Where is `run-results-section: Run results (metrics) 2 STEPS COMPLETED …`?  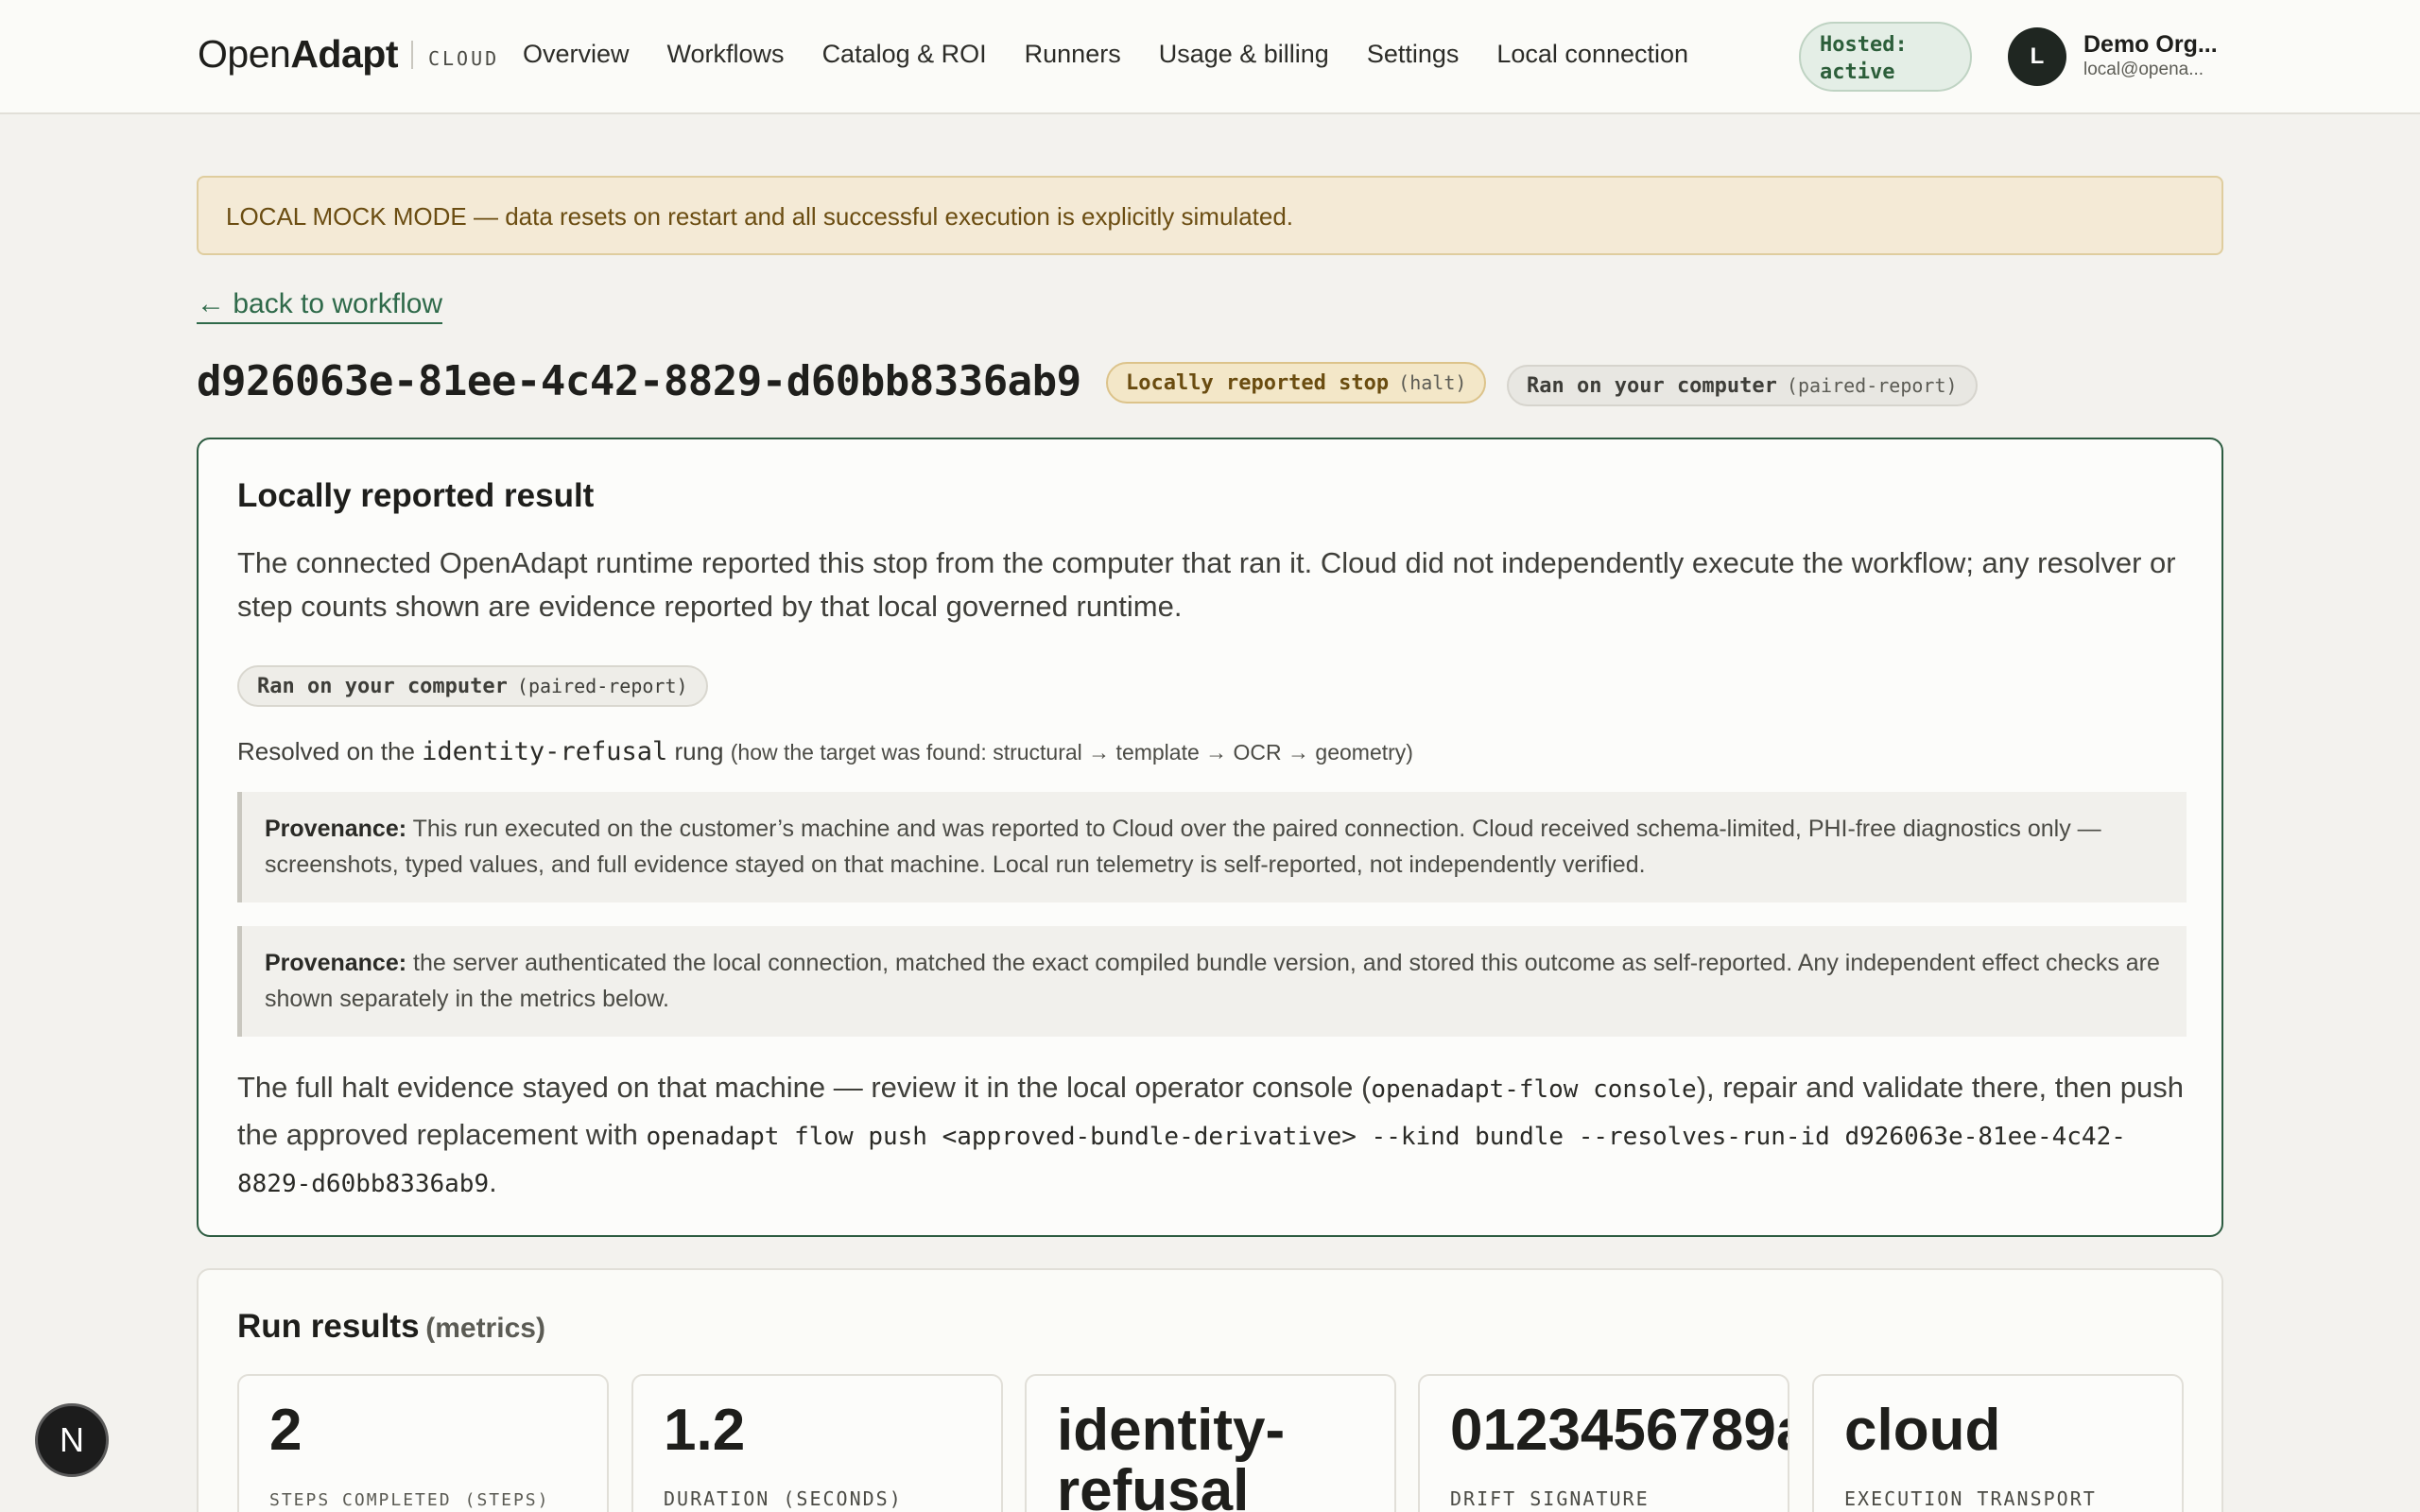
run-results-section: Run results (metrics) 2 STEPS COMPLETED … is located at coordinates (1210, 1390).